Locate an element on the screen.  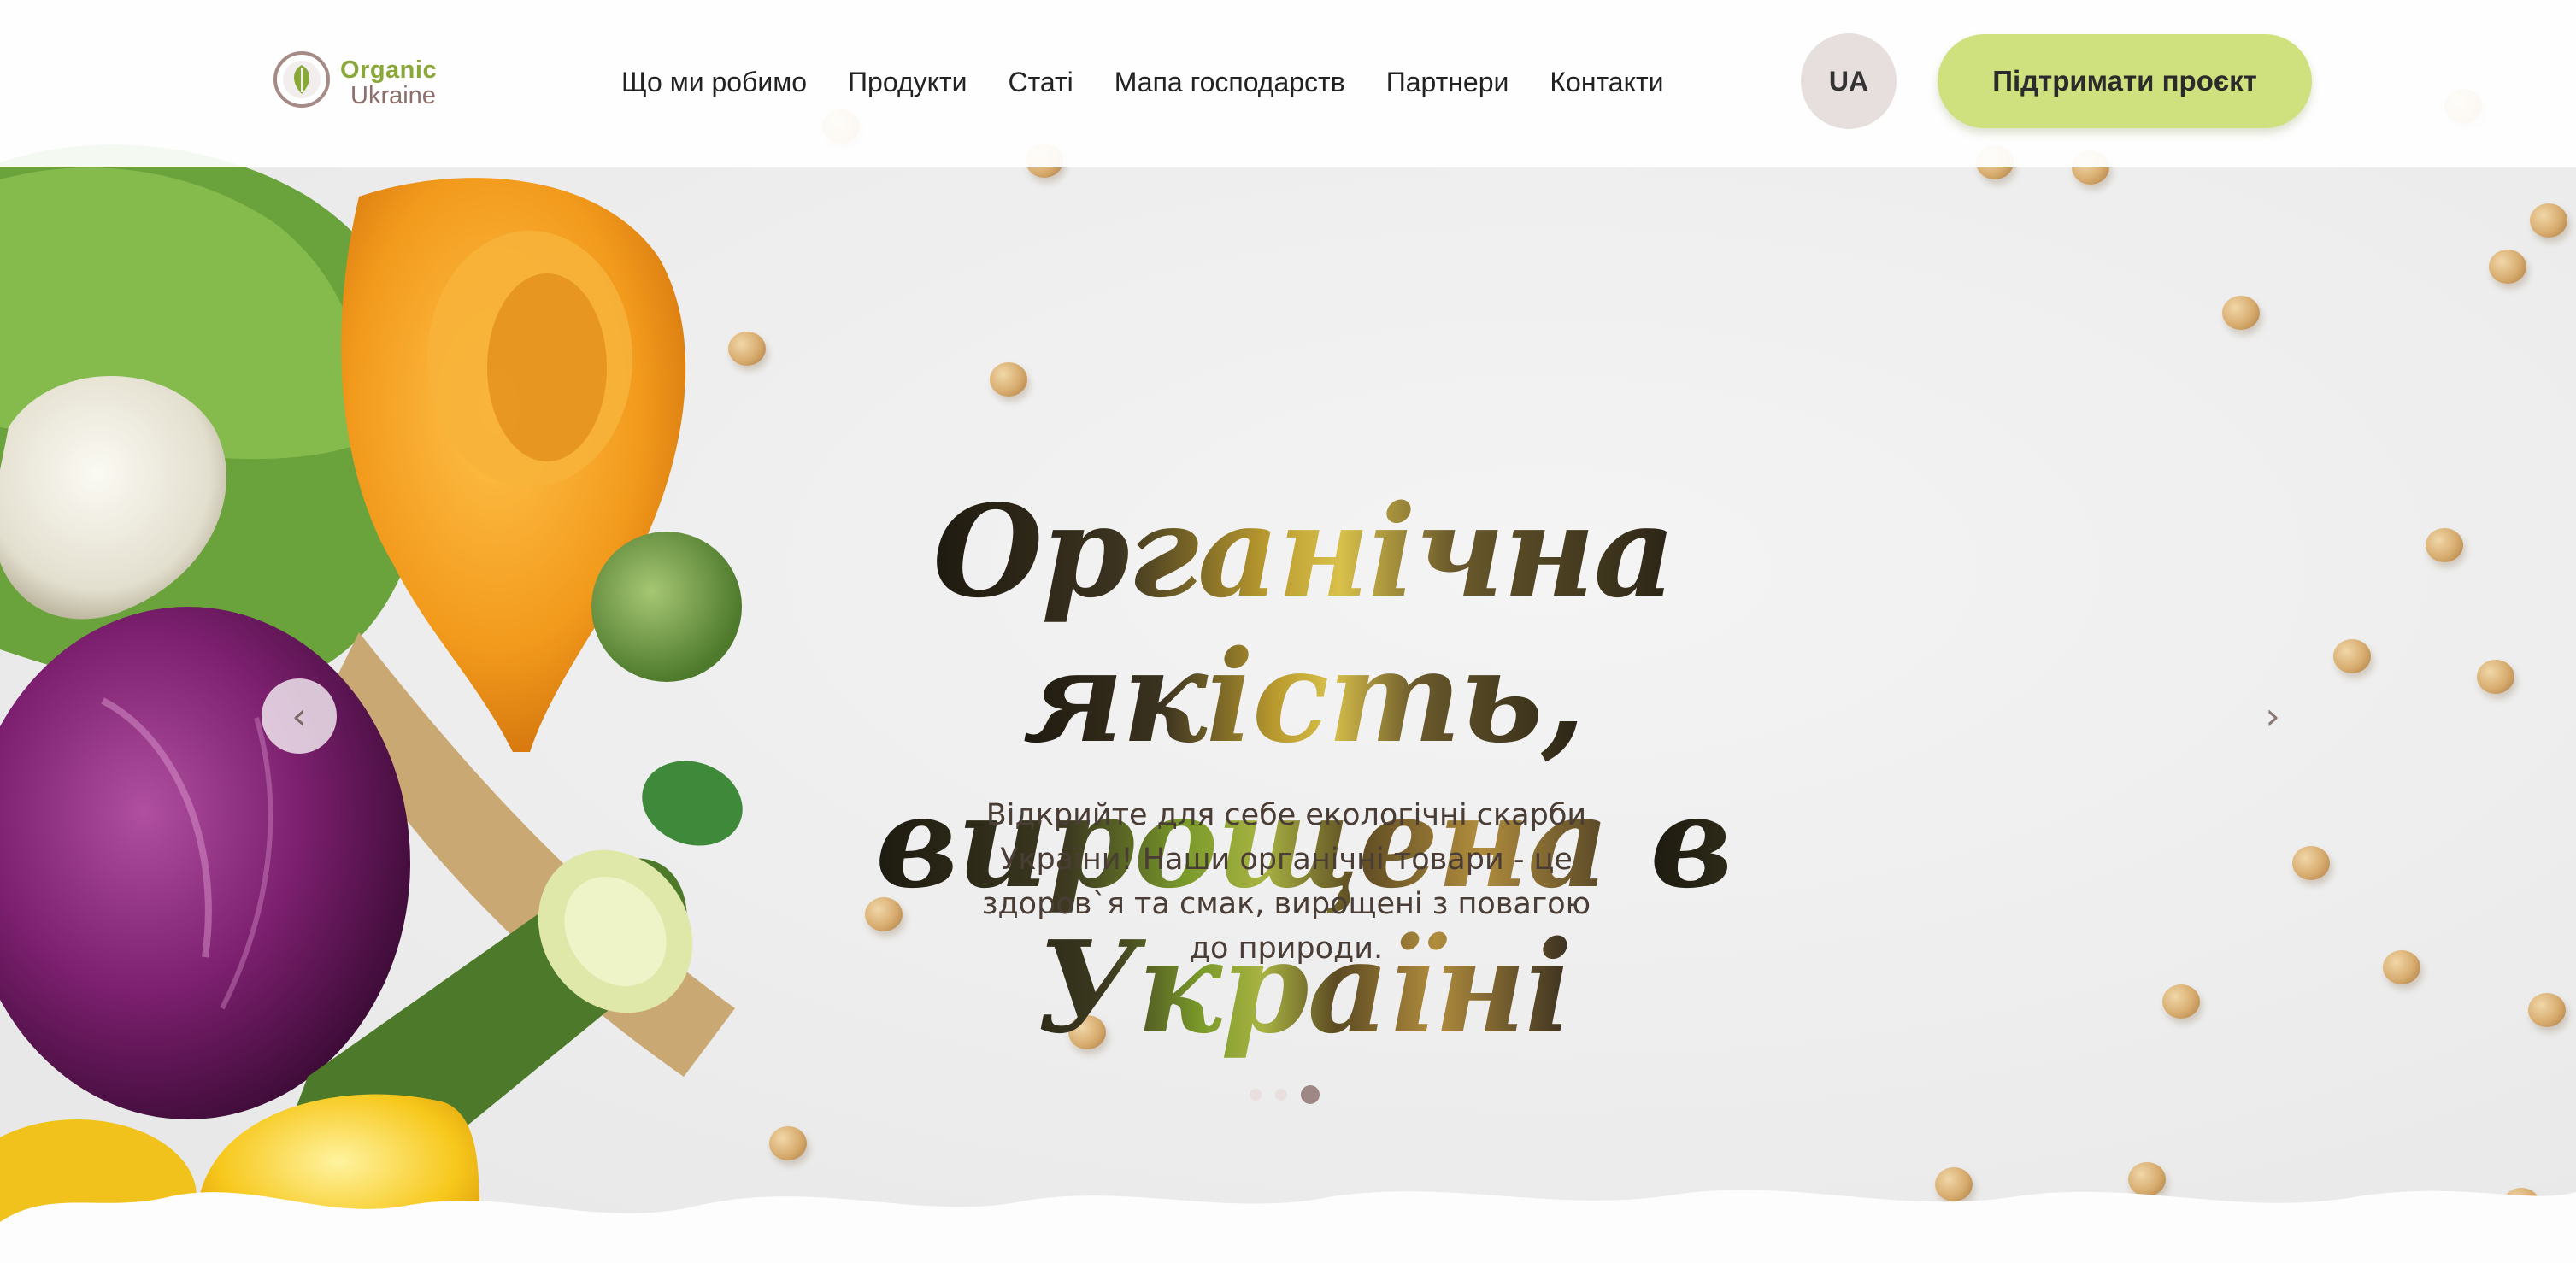
leaf-circle-logo-icon is located at coordinates (301, 79).